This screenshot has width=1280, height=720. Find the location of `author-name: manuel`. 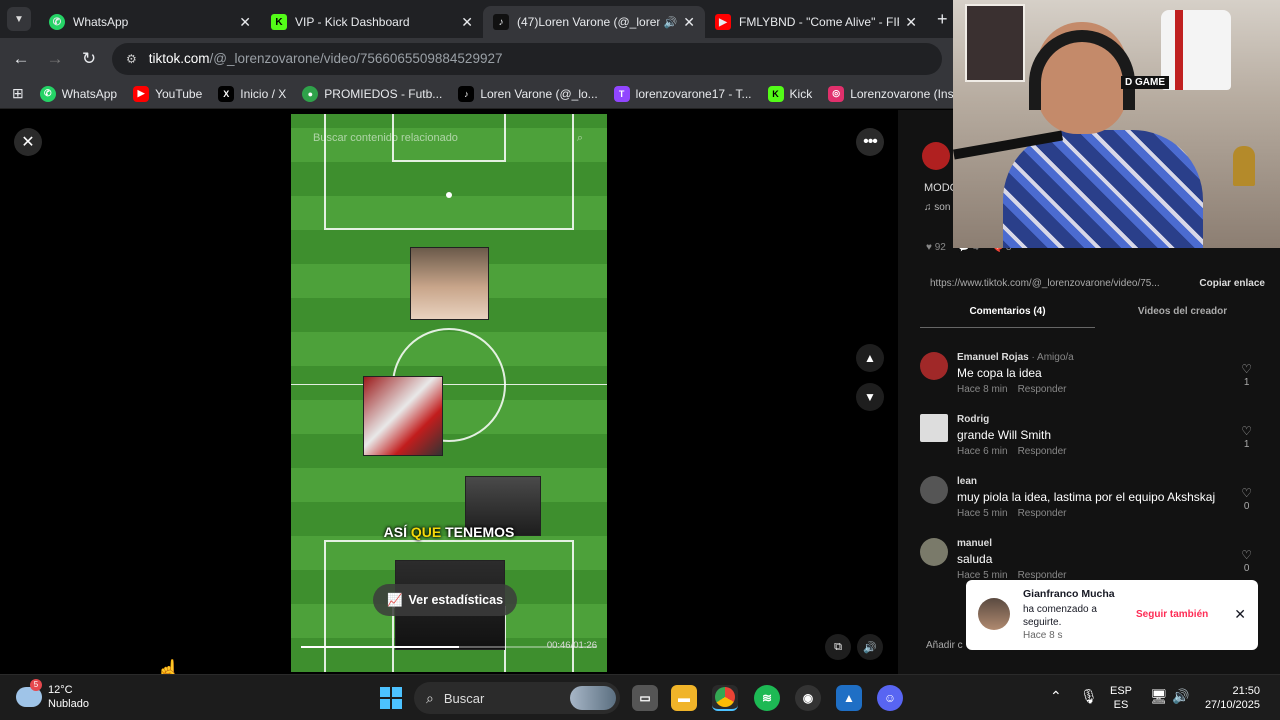

author-name: manuel is located at coordinates (975, 543).